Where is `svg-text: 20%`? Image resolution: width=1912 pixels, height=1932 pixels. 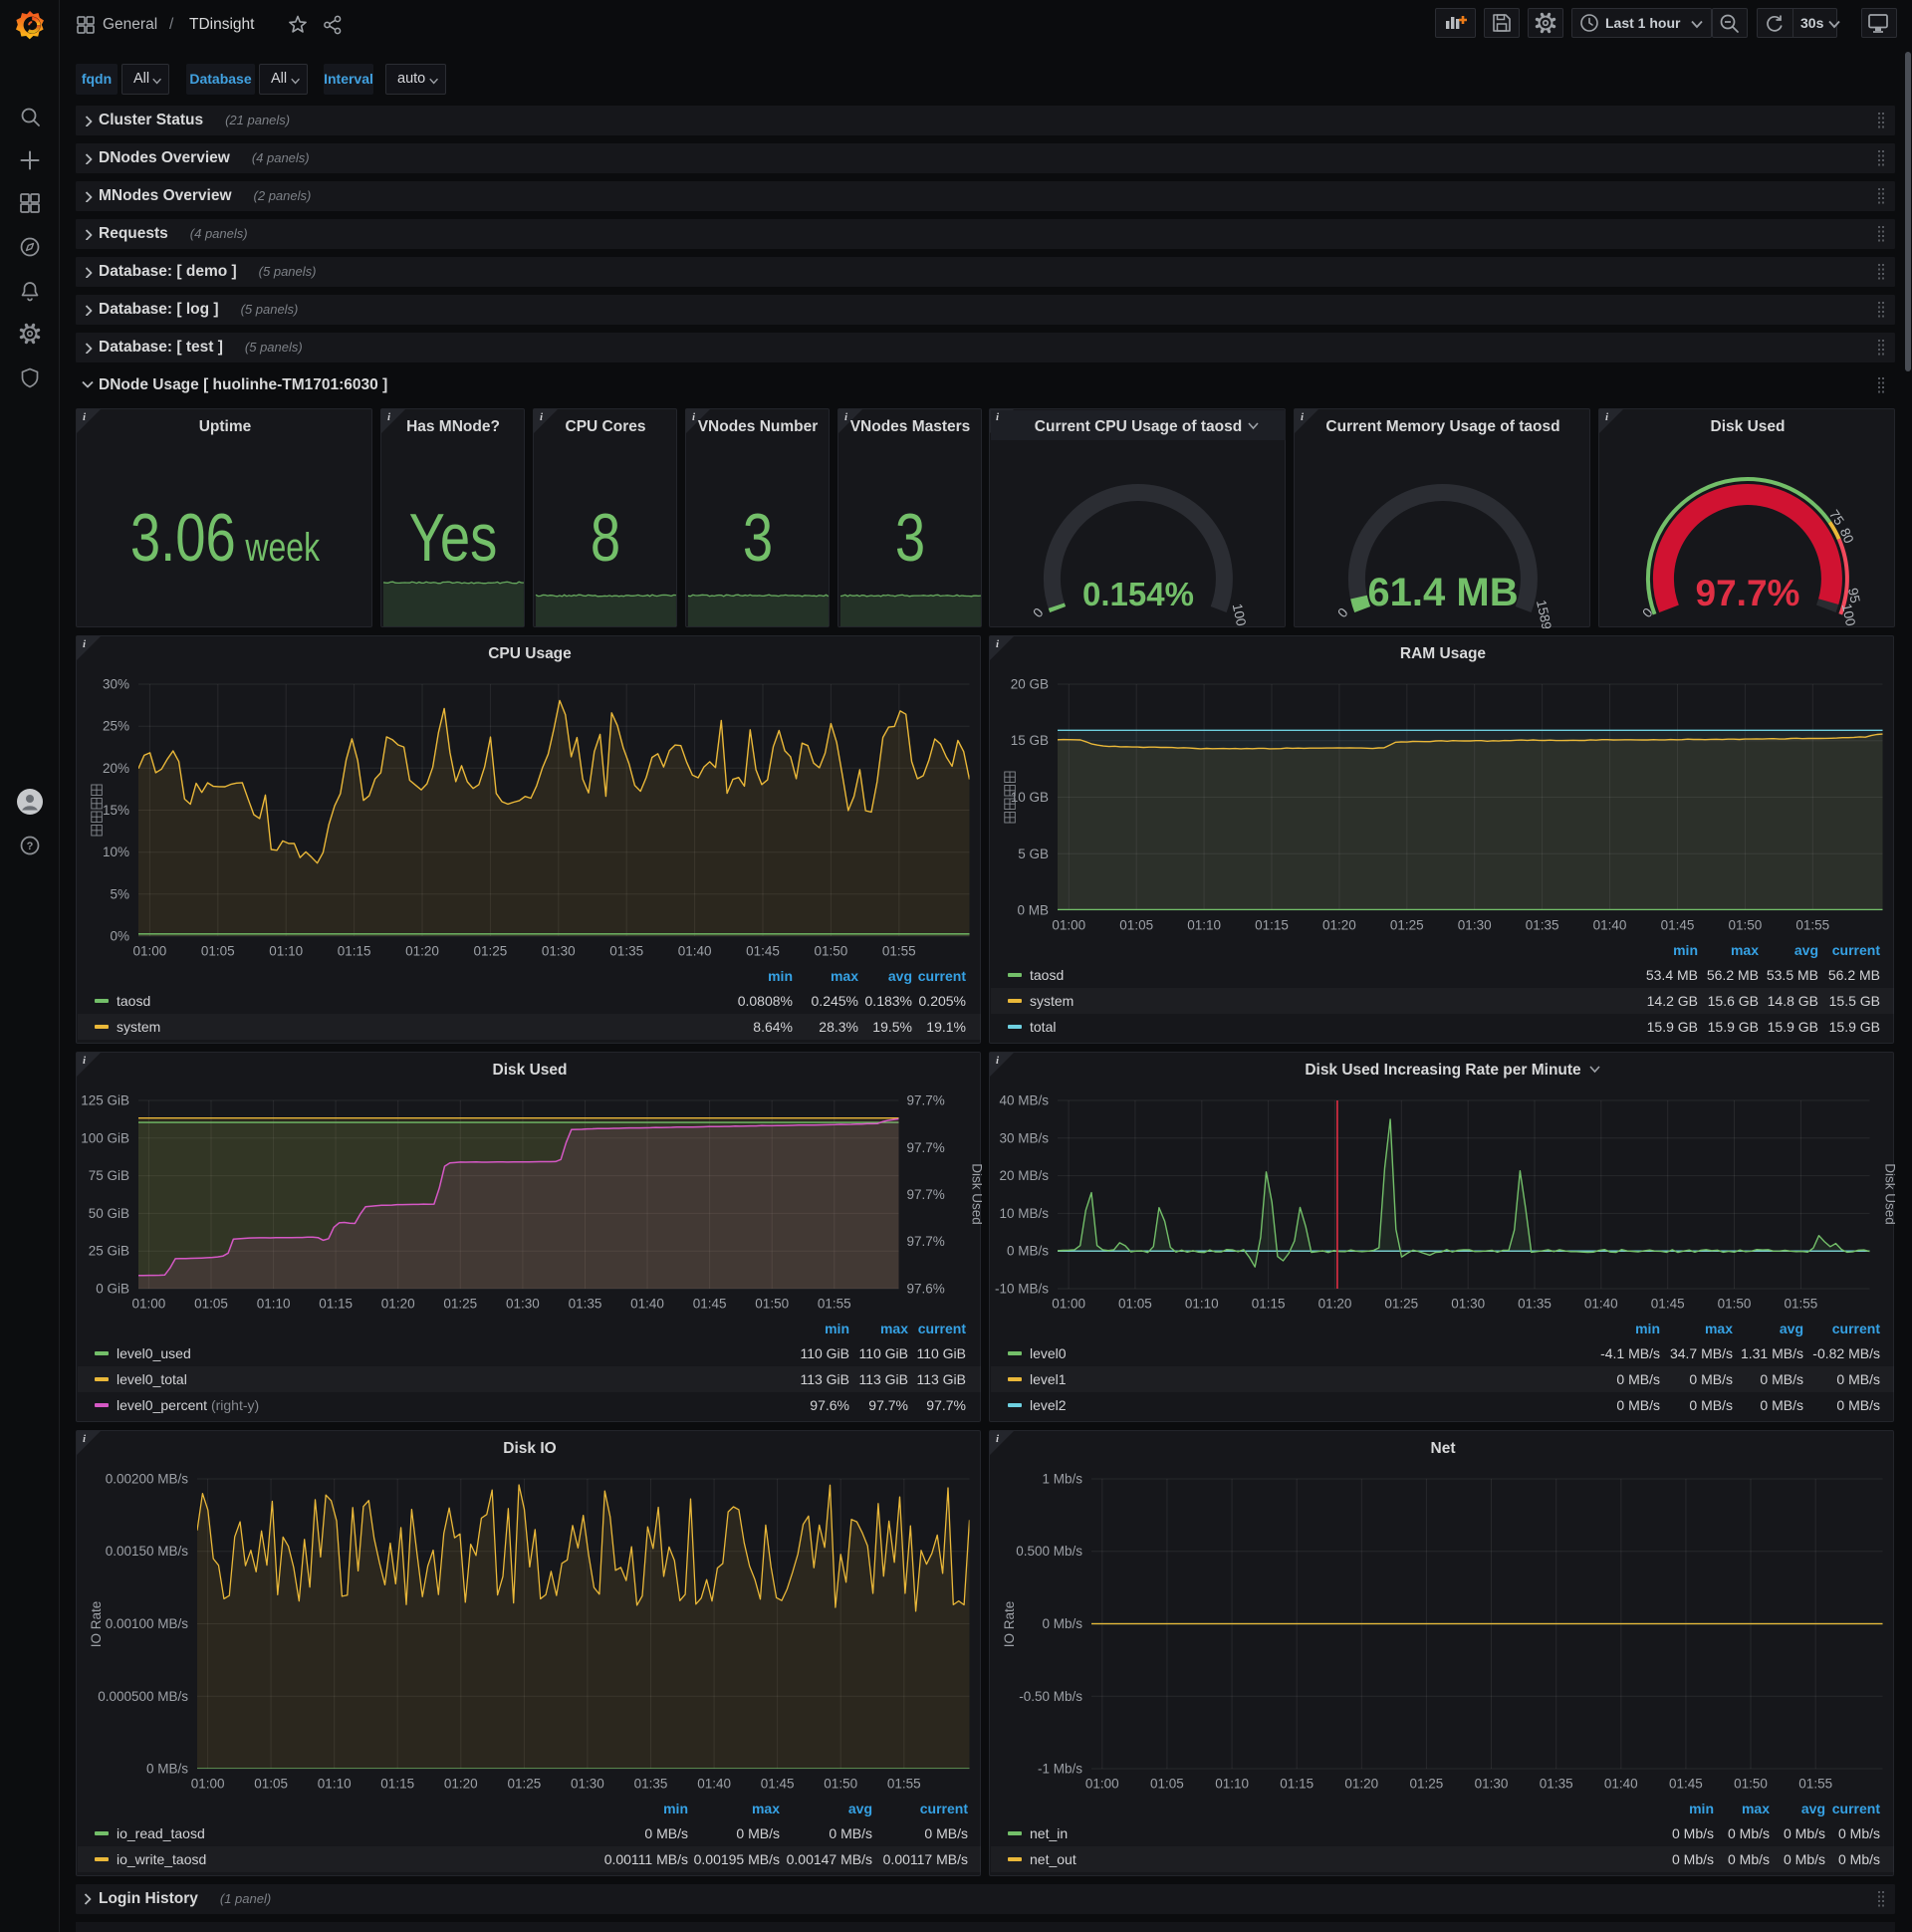 svg-text: 20% is located at coordinates (116, 769).